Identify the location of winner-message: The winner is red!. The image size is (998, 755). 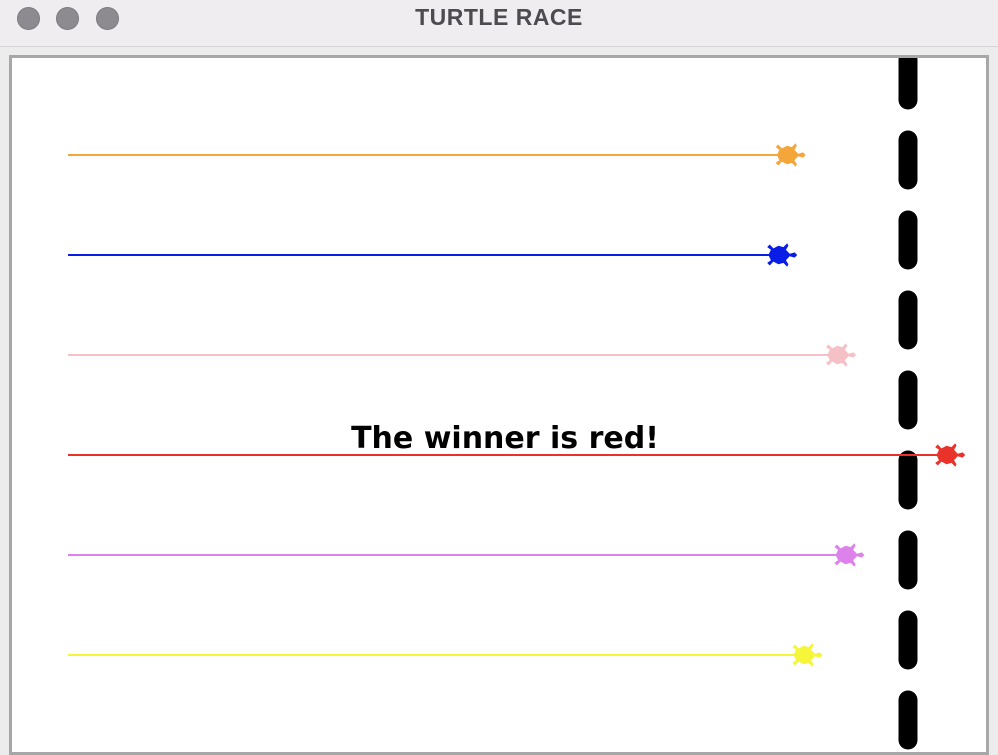
(505, 438).